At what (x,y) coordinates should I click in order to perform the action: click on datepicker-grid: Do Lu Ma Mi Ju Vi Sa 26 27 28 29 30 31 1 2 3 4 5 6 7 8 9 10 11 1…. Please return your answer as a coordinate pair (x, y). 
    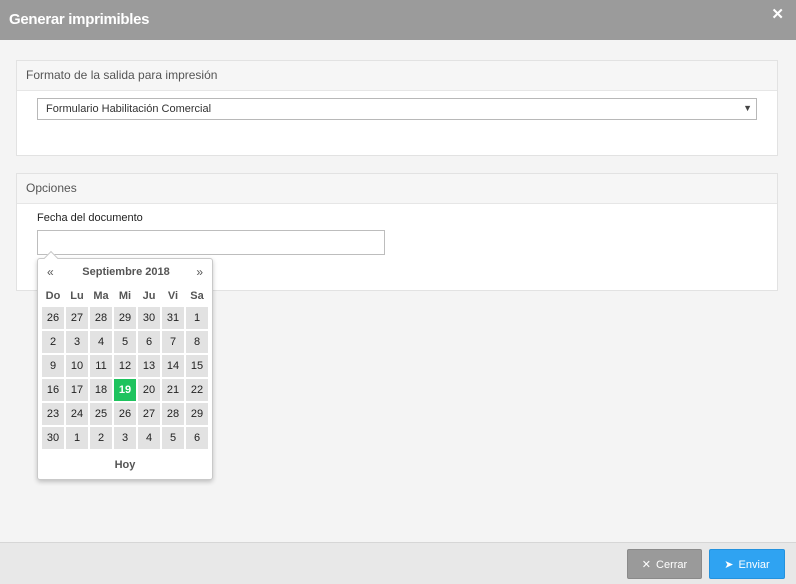
    Looking at the image, I should click on (125, 368).